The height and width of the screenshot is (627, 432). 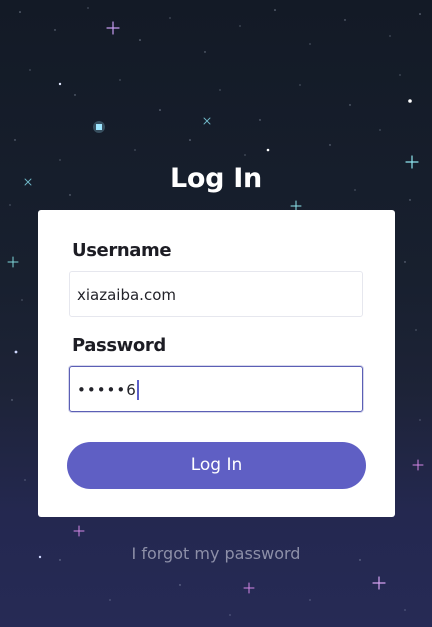 What do you see at coordinates (119, 345) in the screenshot?
I see `password-label: Password` at bounding box center [119, 345].